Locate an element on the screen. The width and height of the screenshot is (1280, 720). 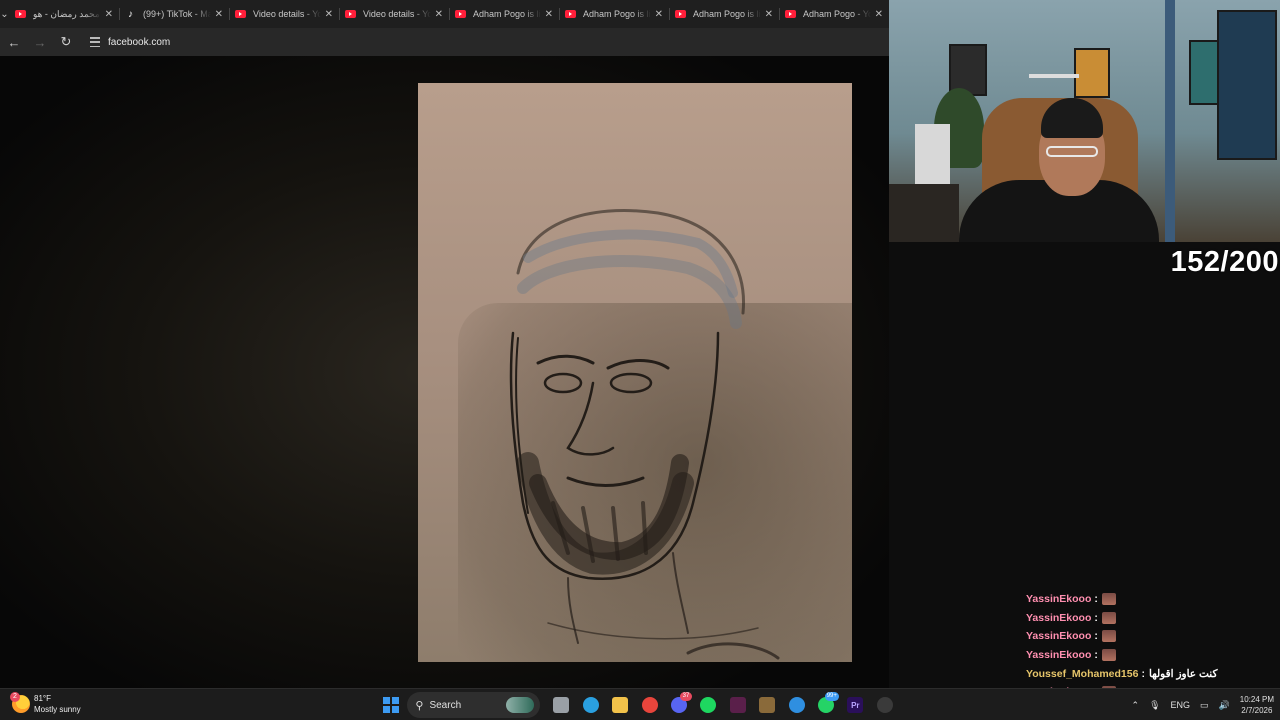
system-tray: ⌃ 🎙 ENG ▭ 🔊 10:24 PM 2/7/2026 is located at coordinates (1198, 704).